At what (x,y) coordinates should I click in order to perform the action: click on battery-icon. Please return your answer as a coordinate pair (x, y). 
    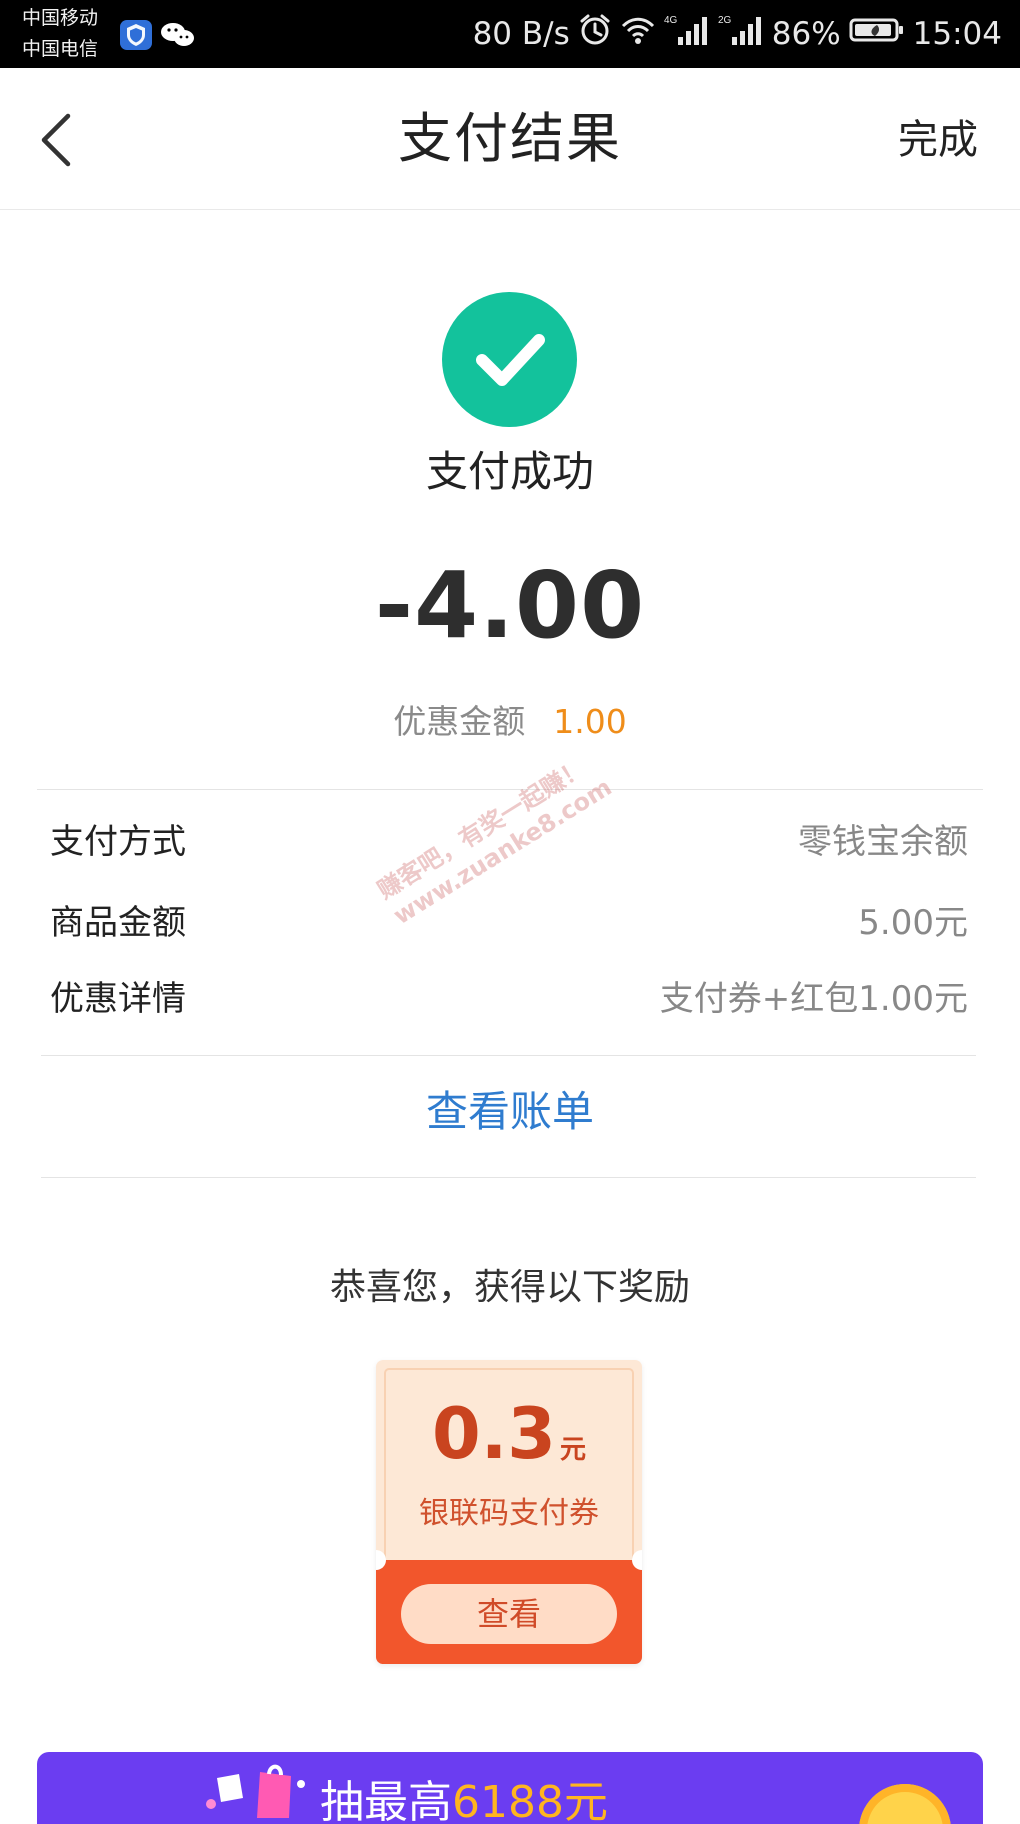
    Looking at the image, I should click on (877, 34).